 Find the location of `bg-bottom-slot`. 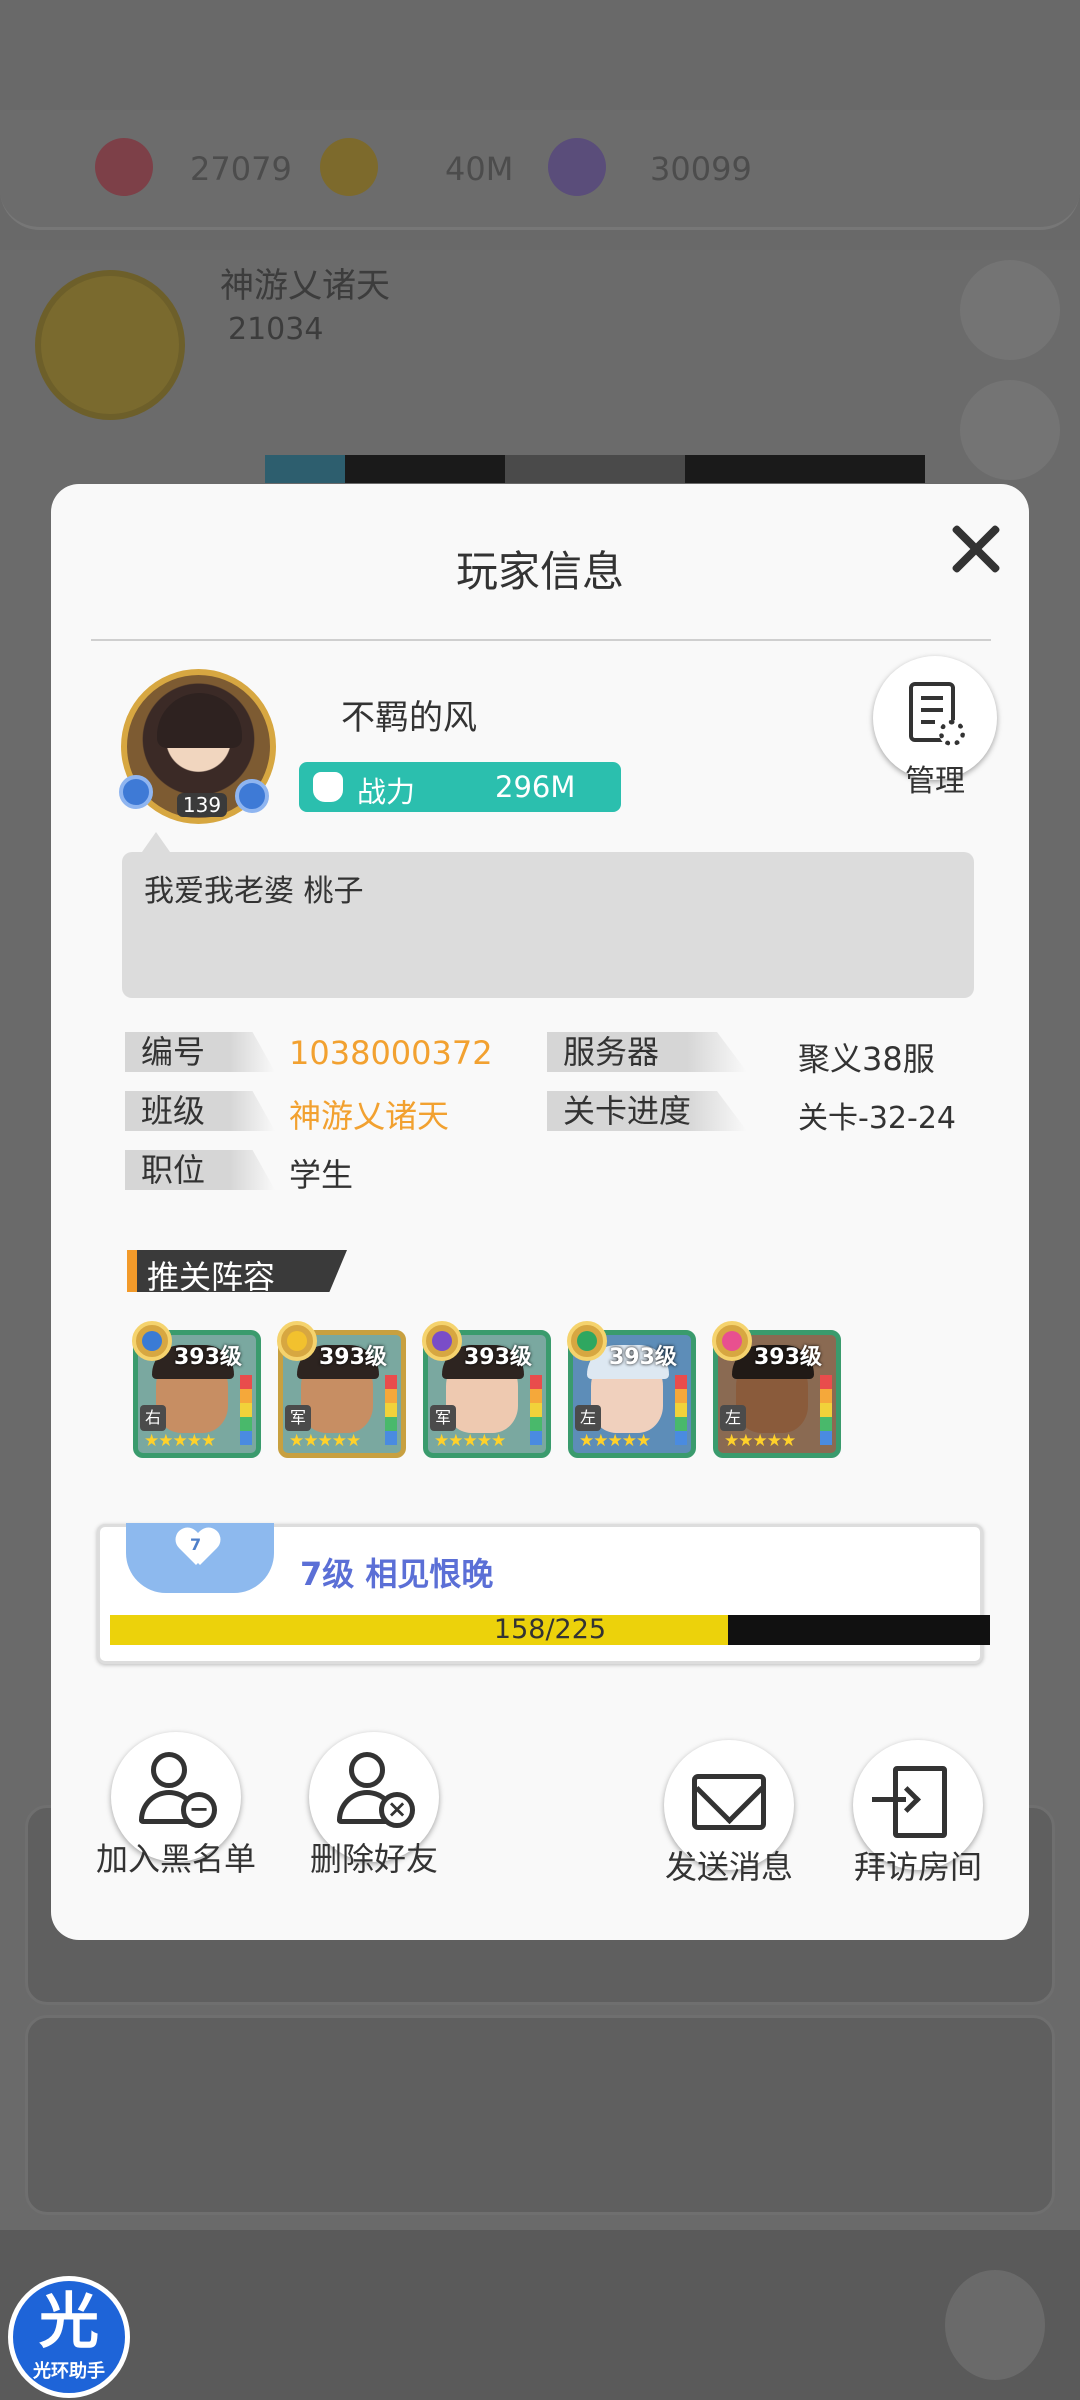

bg-bottom-slot is located at coordinates (995, 2325).